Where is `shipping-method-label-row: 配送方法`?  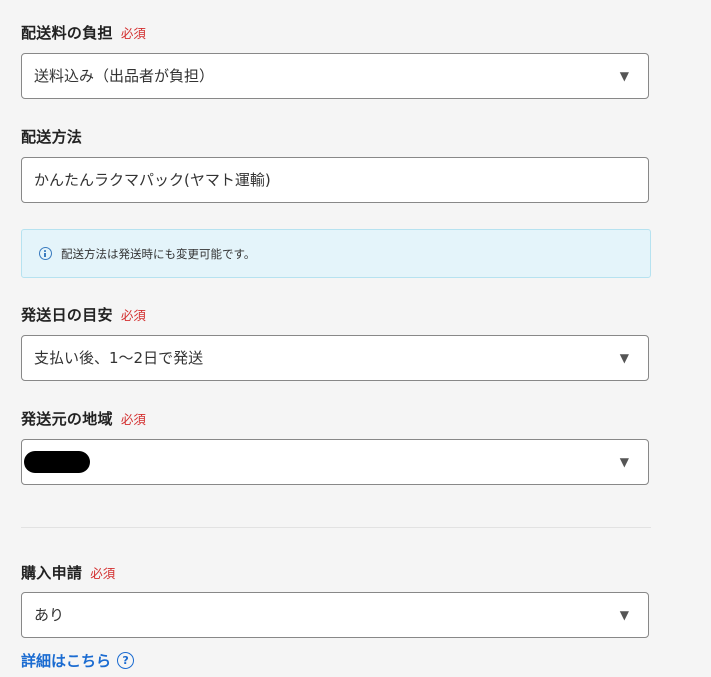 shipping-method-label-row: 配送方法 is located at coordinates (51, 136).